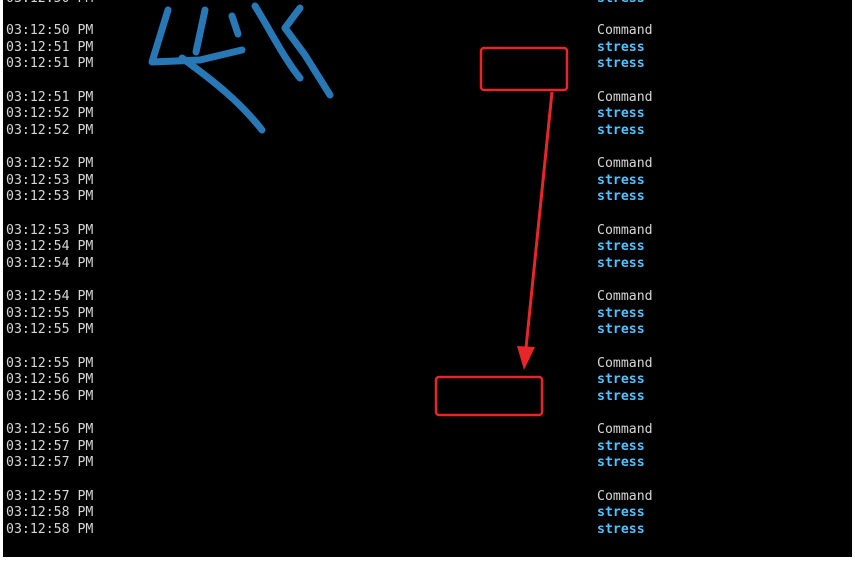 Image resolution: width=855 pixels, height=561 pixels. Describe the element at coordinates (50, 163) in the screenshot. I see `header-time: 03:12:52 PM` at that location.